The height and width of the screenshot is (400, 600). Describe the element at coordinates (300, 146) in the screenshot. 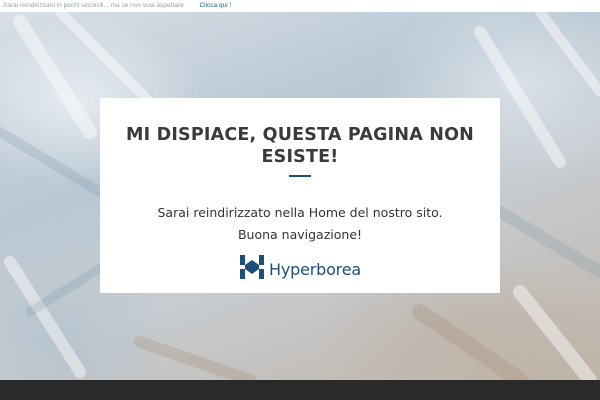

I see `page-title: MI DISPIACE, QUESTA PAGINA NON ESISTE!` at that location.